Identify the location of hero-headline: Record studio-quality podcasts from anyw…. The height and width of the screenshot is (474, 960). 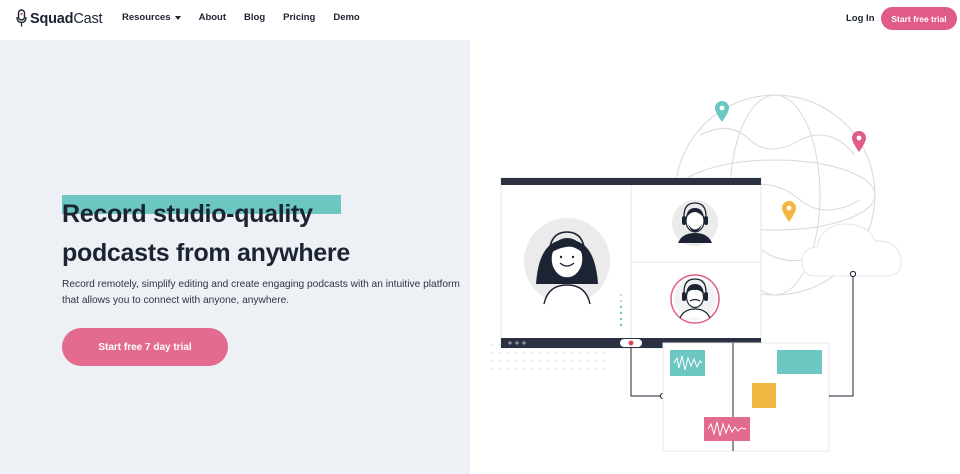
(206, 234).